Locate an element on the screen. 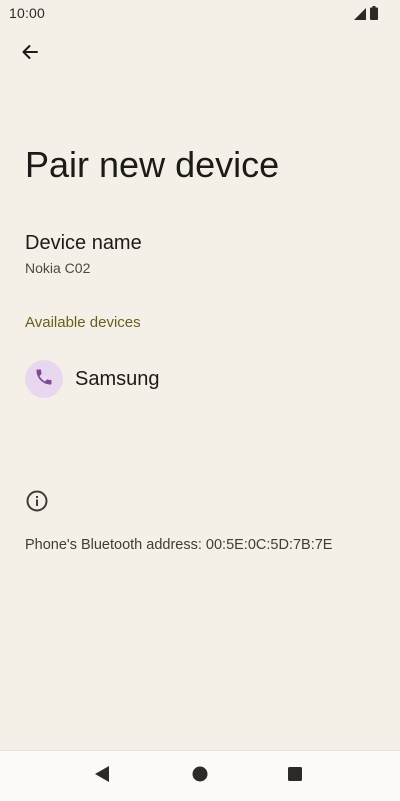 This screenshot has height=801, width=400. navigation-bar is located at coordinates (200, 775).